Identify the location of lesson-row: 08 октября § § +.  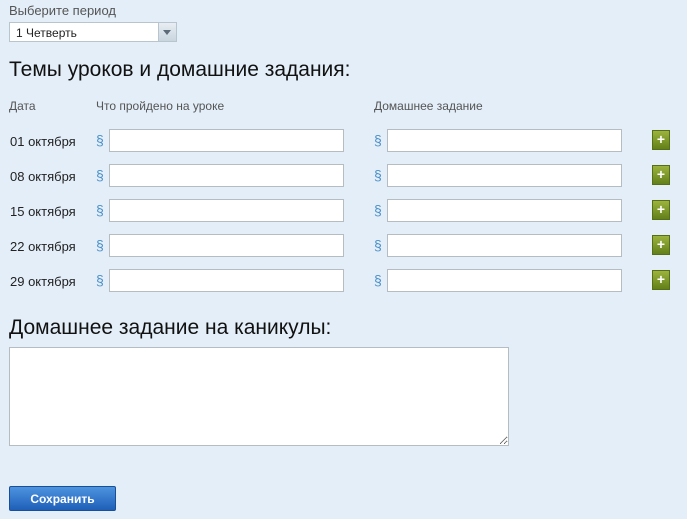
(343, 176).